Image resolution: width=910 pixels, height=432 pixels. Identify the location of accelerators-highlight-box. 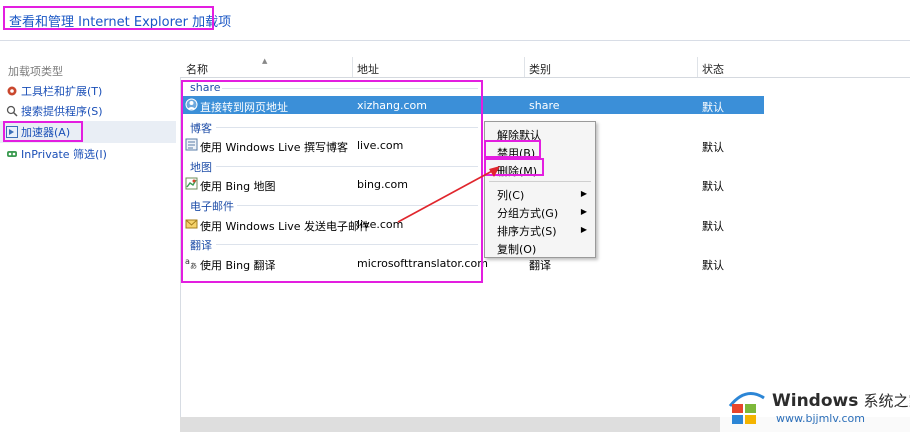
(43, 131).